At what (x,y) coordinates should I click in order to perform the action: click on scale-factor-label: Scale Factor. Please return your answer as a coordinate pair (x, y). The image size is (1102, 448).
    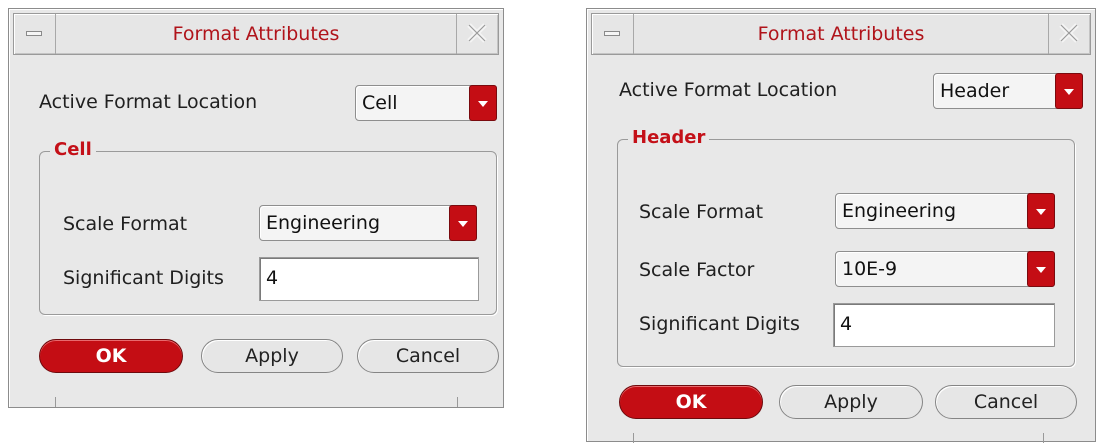
    Looking at the image, I should click on (697, 270).